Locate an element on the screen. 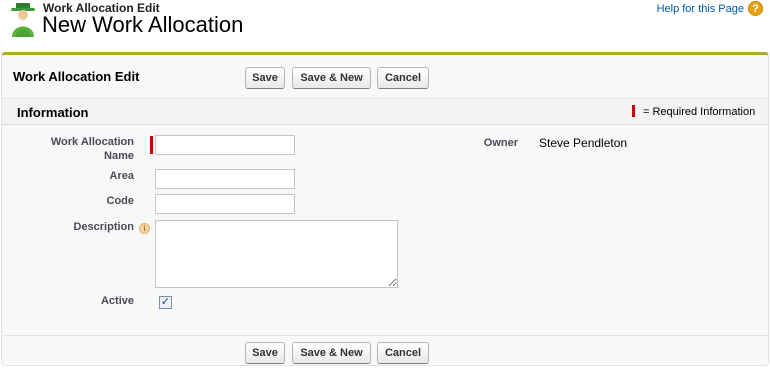 Image resolution: width=770 pixels, height=368 pixels. active-checkbox: ✓ is located at coordinates (165, 302).